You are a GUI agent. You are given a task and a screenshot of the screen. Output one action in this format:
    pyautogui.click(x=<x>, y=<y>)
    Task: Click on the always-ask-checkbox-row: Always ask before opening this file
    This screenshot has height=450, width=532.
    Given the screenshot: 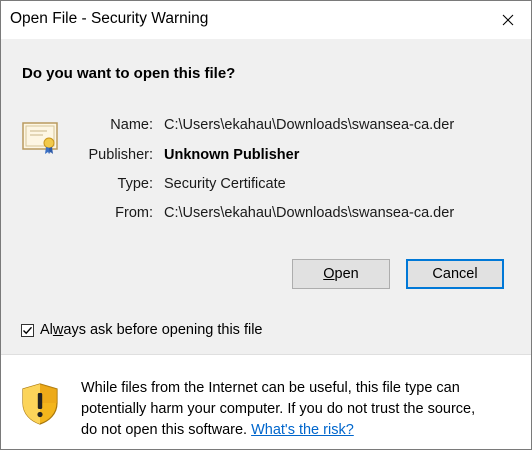 What is the action you would take?
    pyautogui.click(x=141, y=330)
    